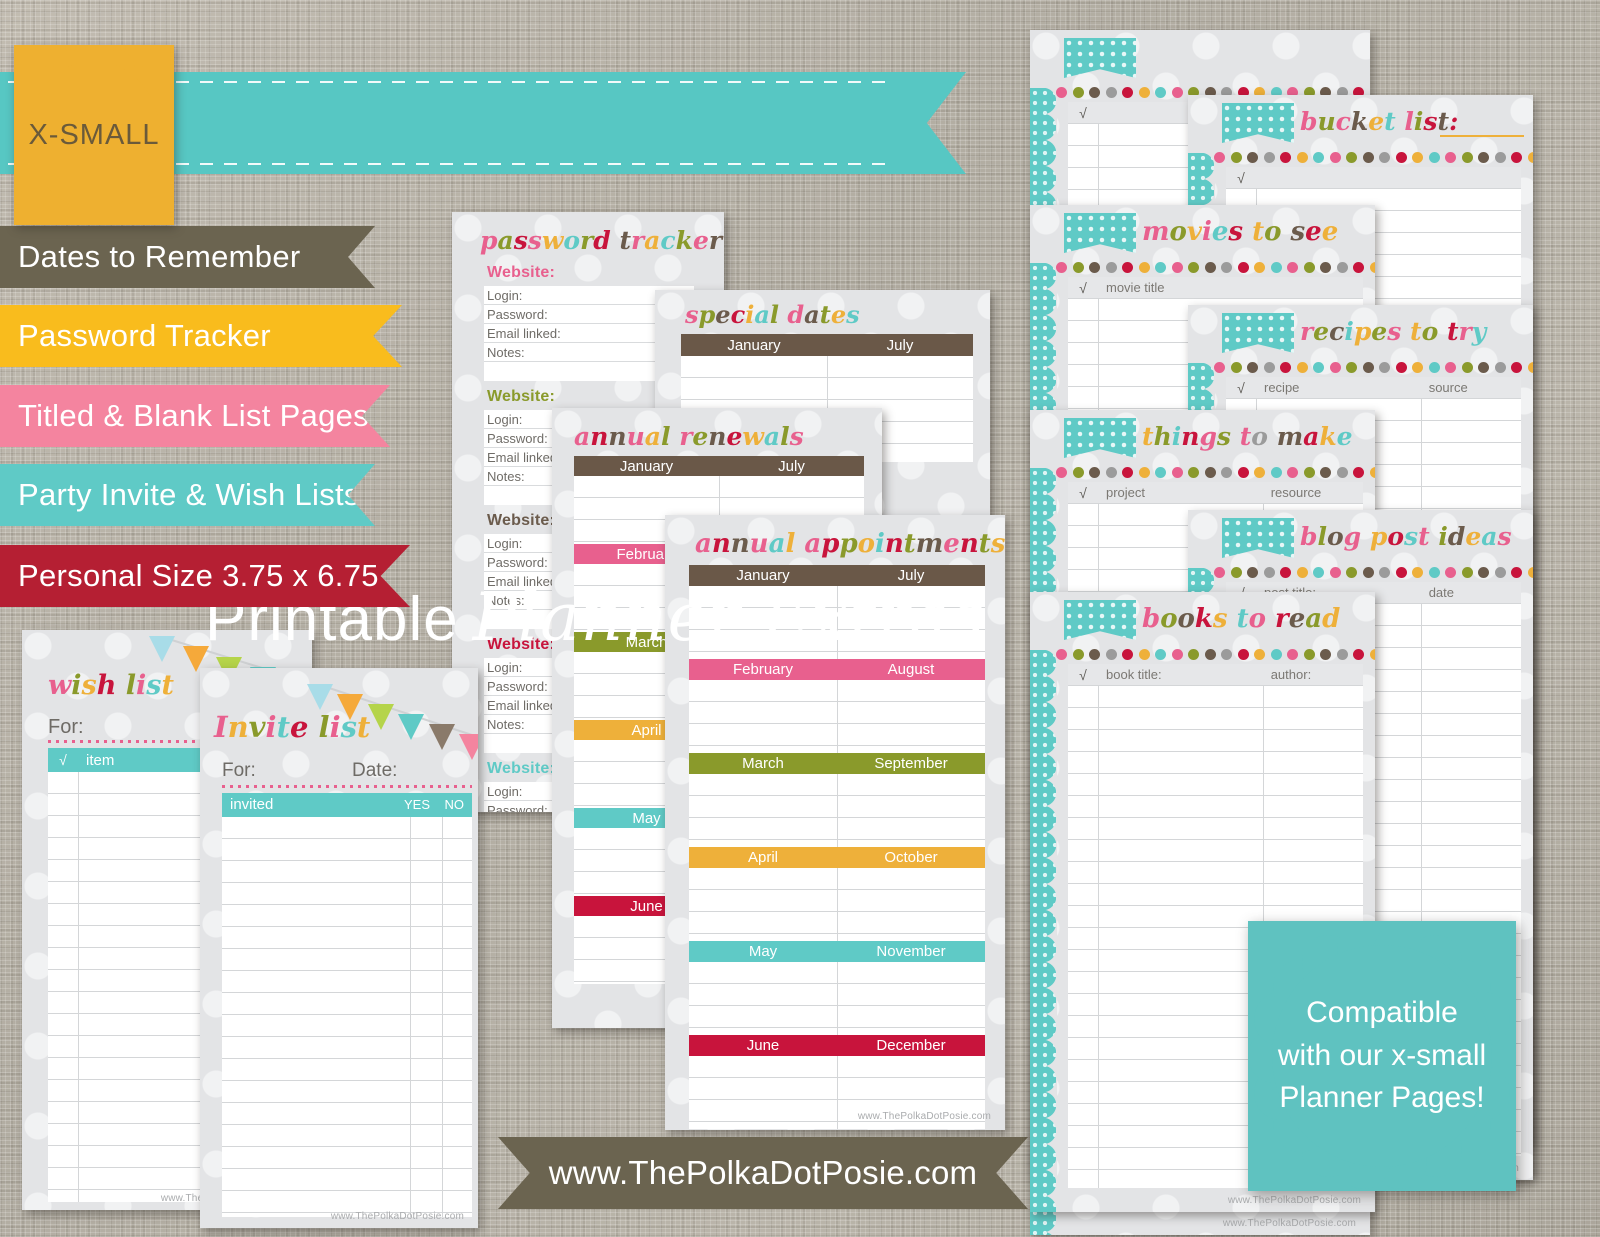  Describe the element at coordinates (111, 685) in the screenshot. I see `wish-list-title: wish list` at that location.